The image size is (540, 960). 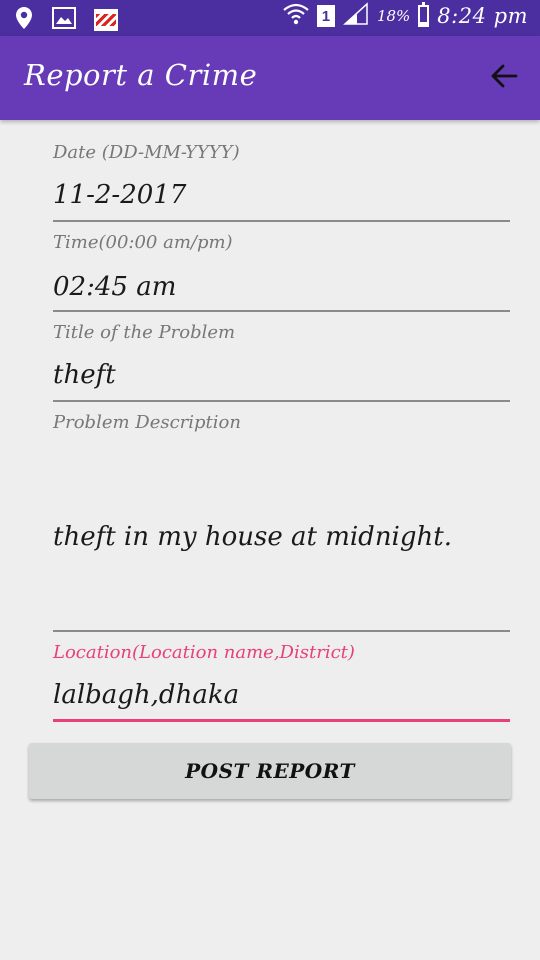 I want to click on app-bar: Report a Crime, so click(x=270, y=78).